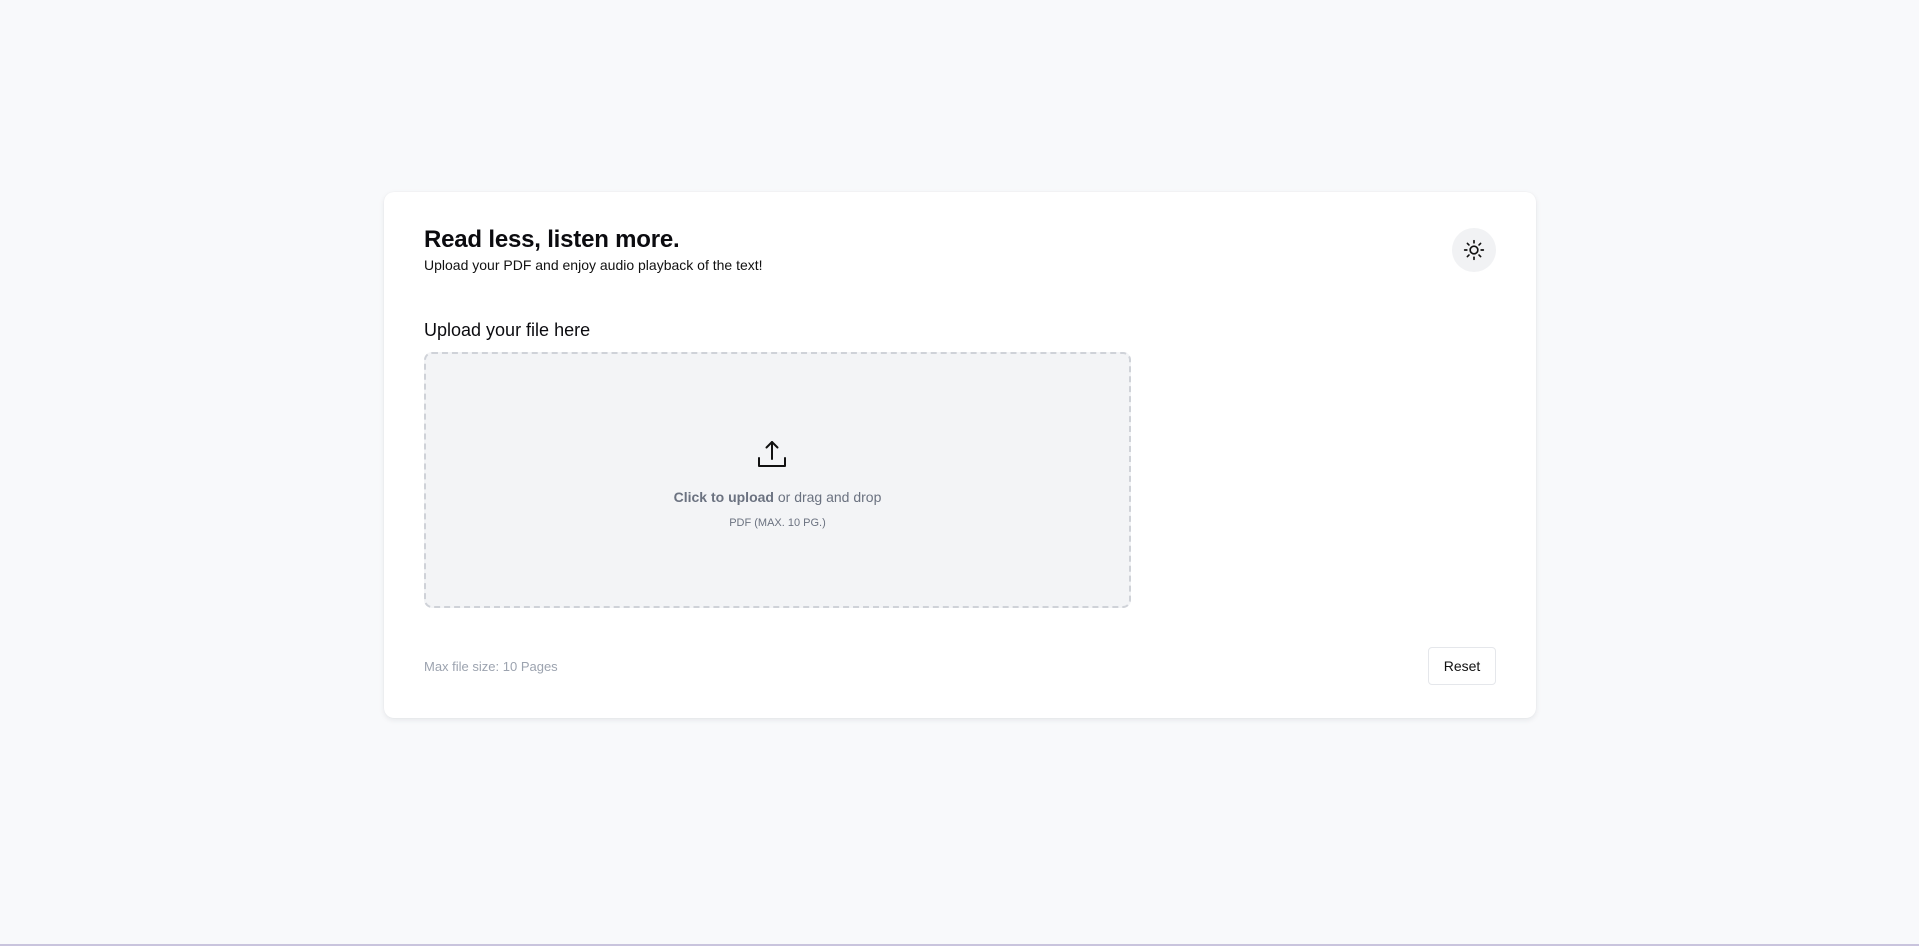  I want to click on upload-section-label: Upload your file here, so click(507, 330).